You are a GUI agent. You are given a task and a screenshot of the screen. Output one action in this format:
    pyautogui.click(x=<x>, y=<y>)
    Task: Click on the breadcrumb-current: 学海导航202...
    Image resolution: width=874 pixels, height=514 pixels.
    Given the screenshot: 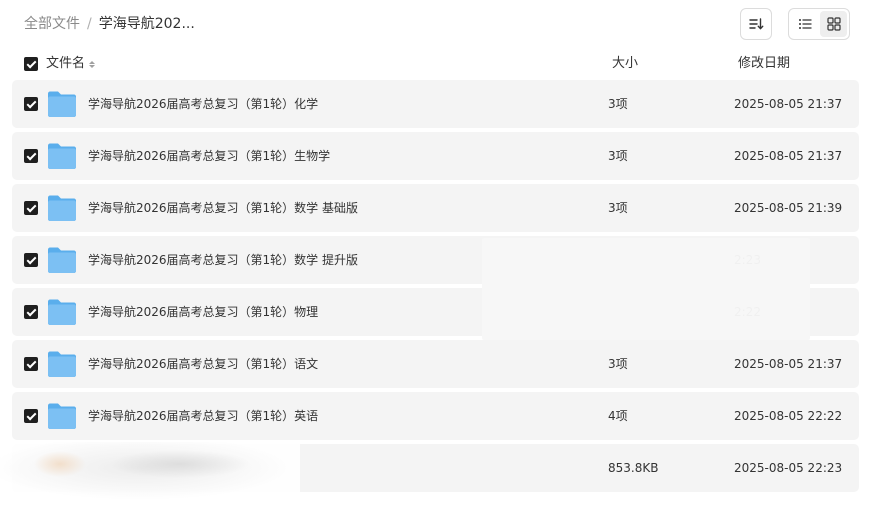 What is the action you would take?
    pyautogui.click(x=146, y=24)
    